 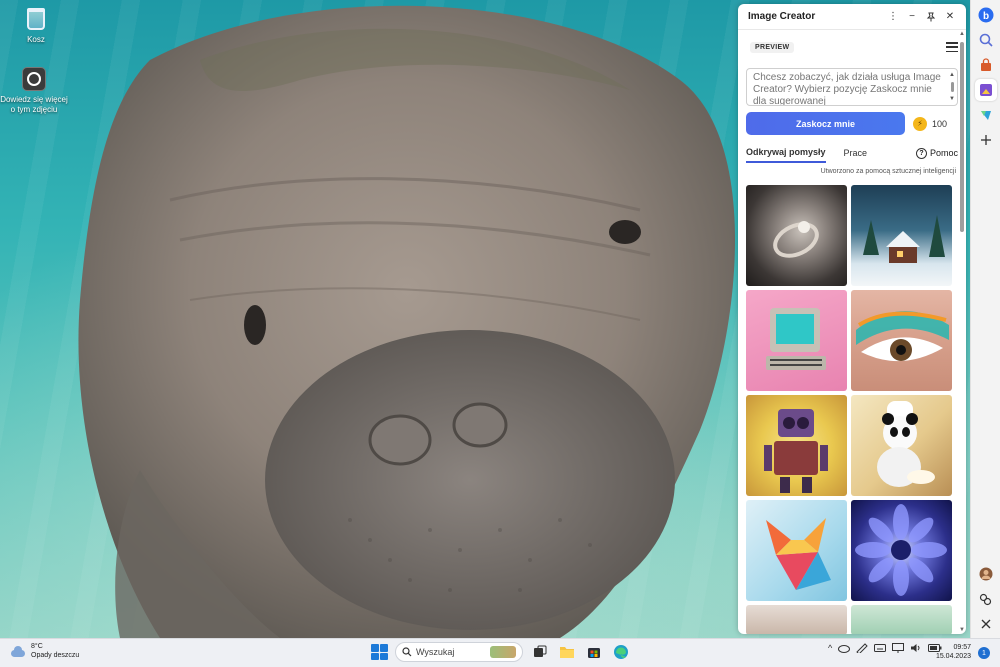 I want to click on eye-makeup-image, so click(x=901, y=340).